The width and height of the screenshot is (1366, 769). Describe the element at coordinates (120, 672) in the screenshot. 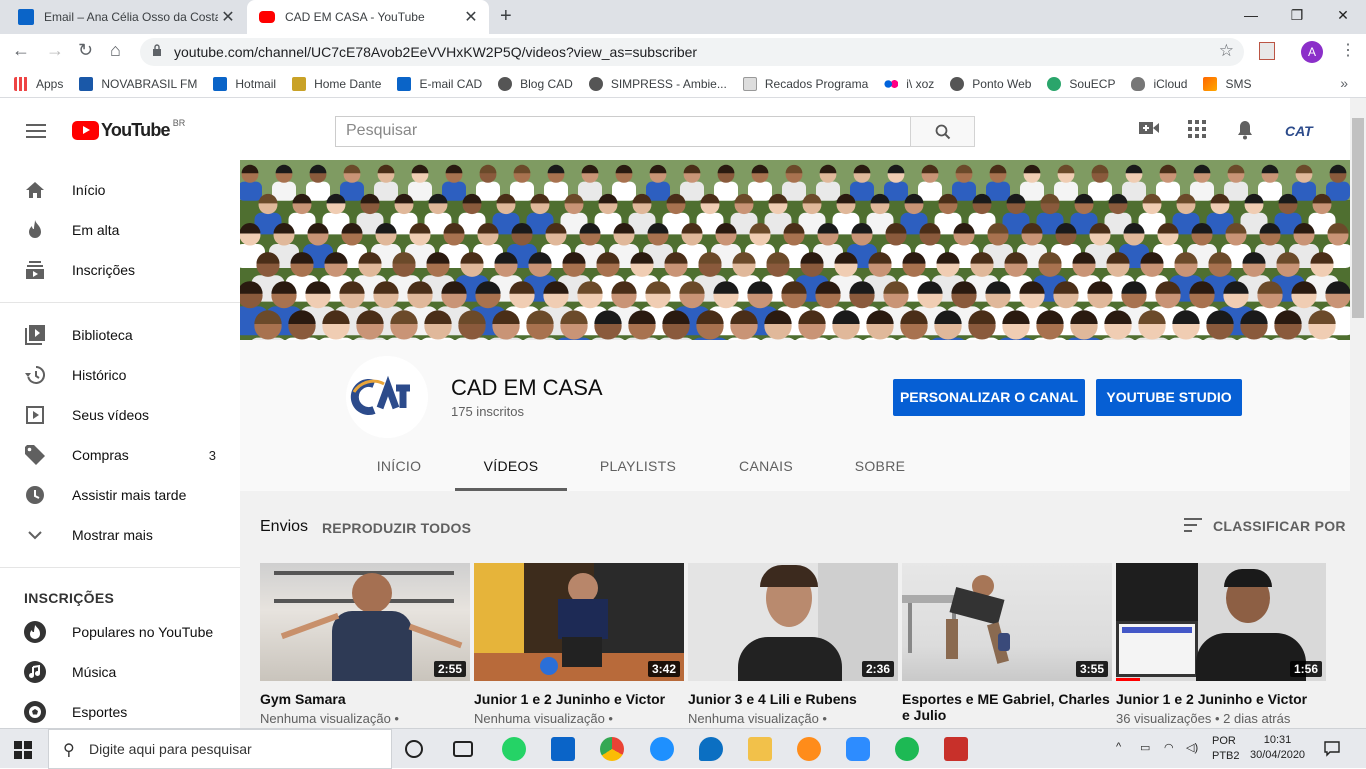

I see `sidebar-item-musica: Música` at that location.